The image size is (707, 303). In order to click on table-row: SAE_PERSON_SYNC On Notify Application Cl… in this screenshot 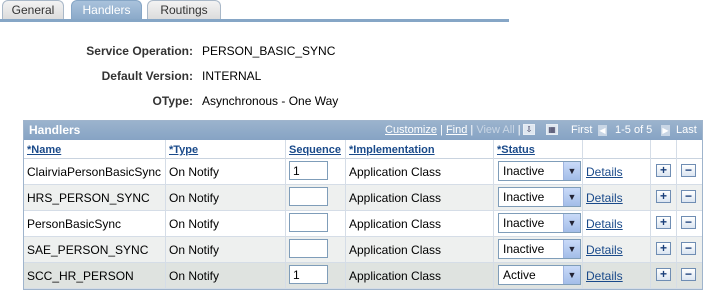, I will do `click(363, 250)`.